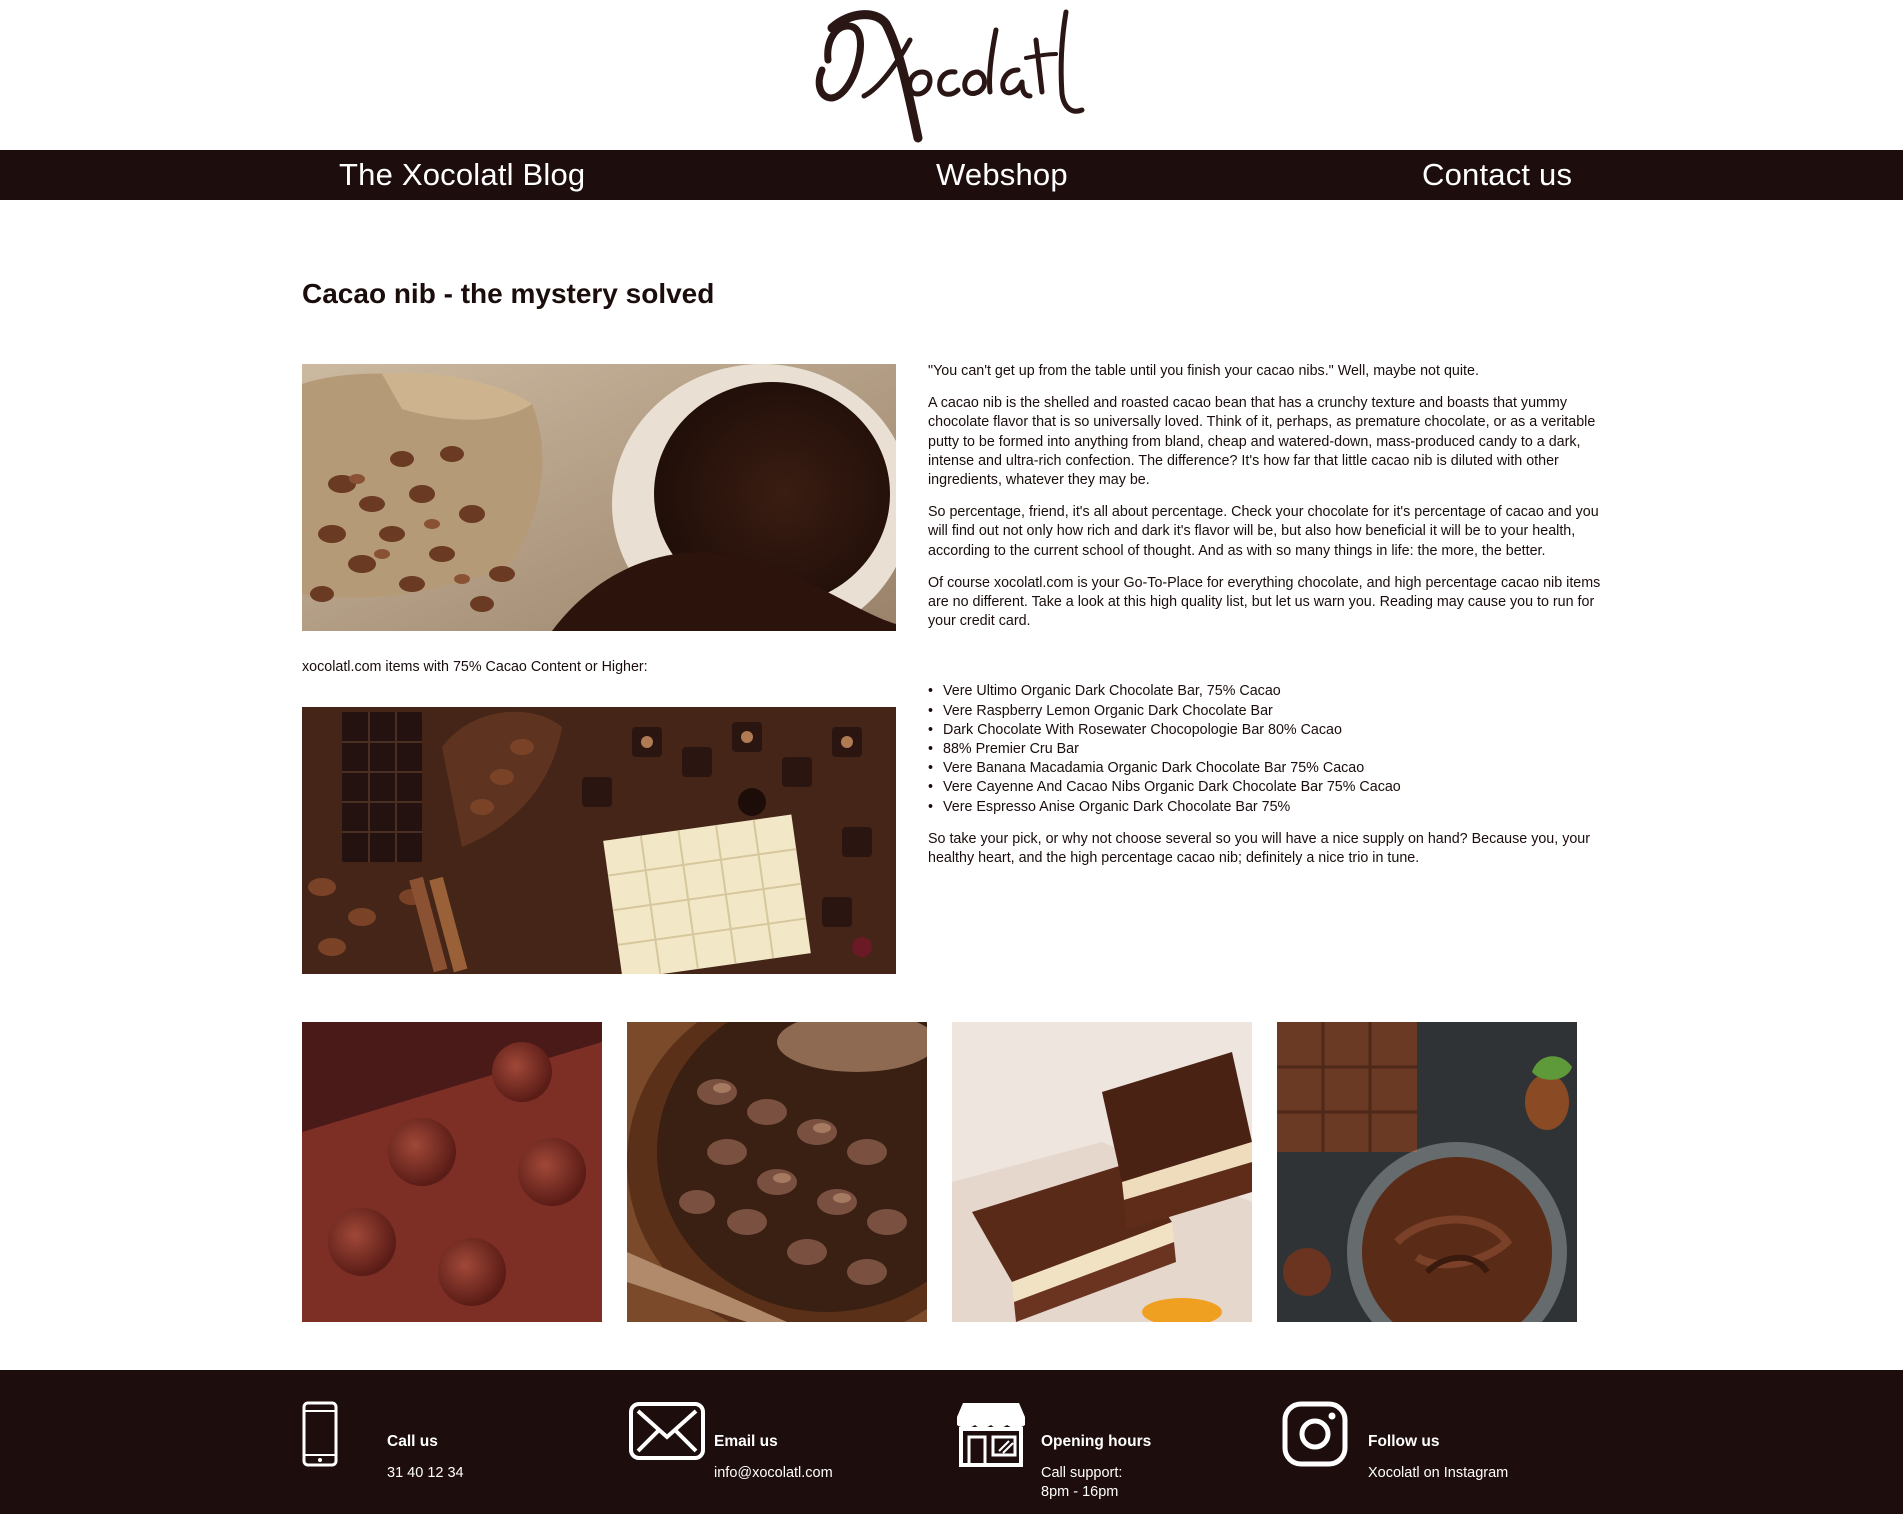 This screenshot has height=1514, width=1903. I want to click on shop-icon, so click(991, 1435).